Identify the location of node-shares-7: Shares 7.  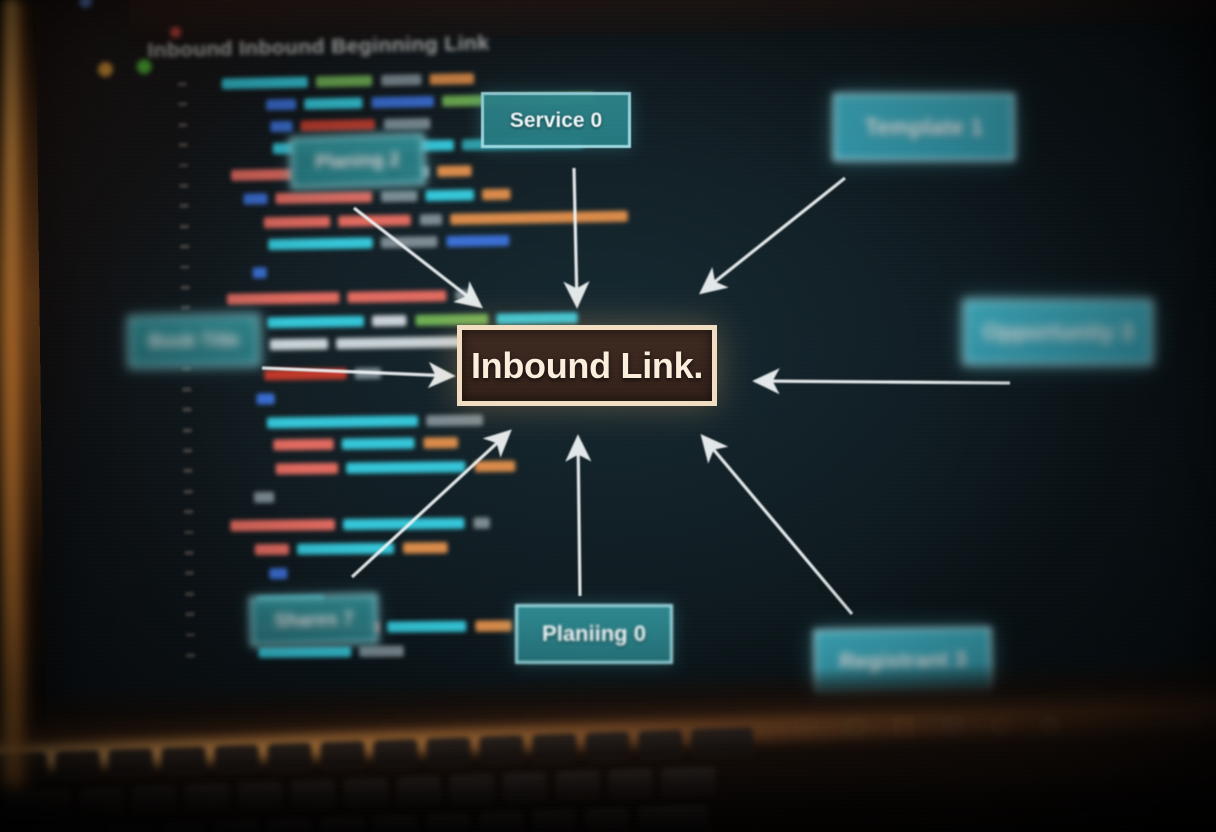
(314, 620).